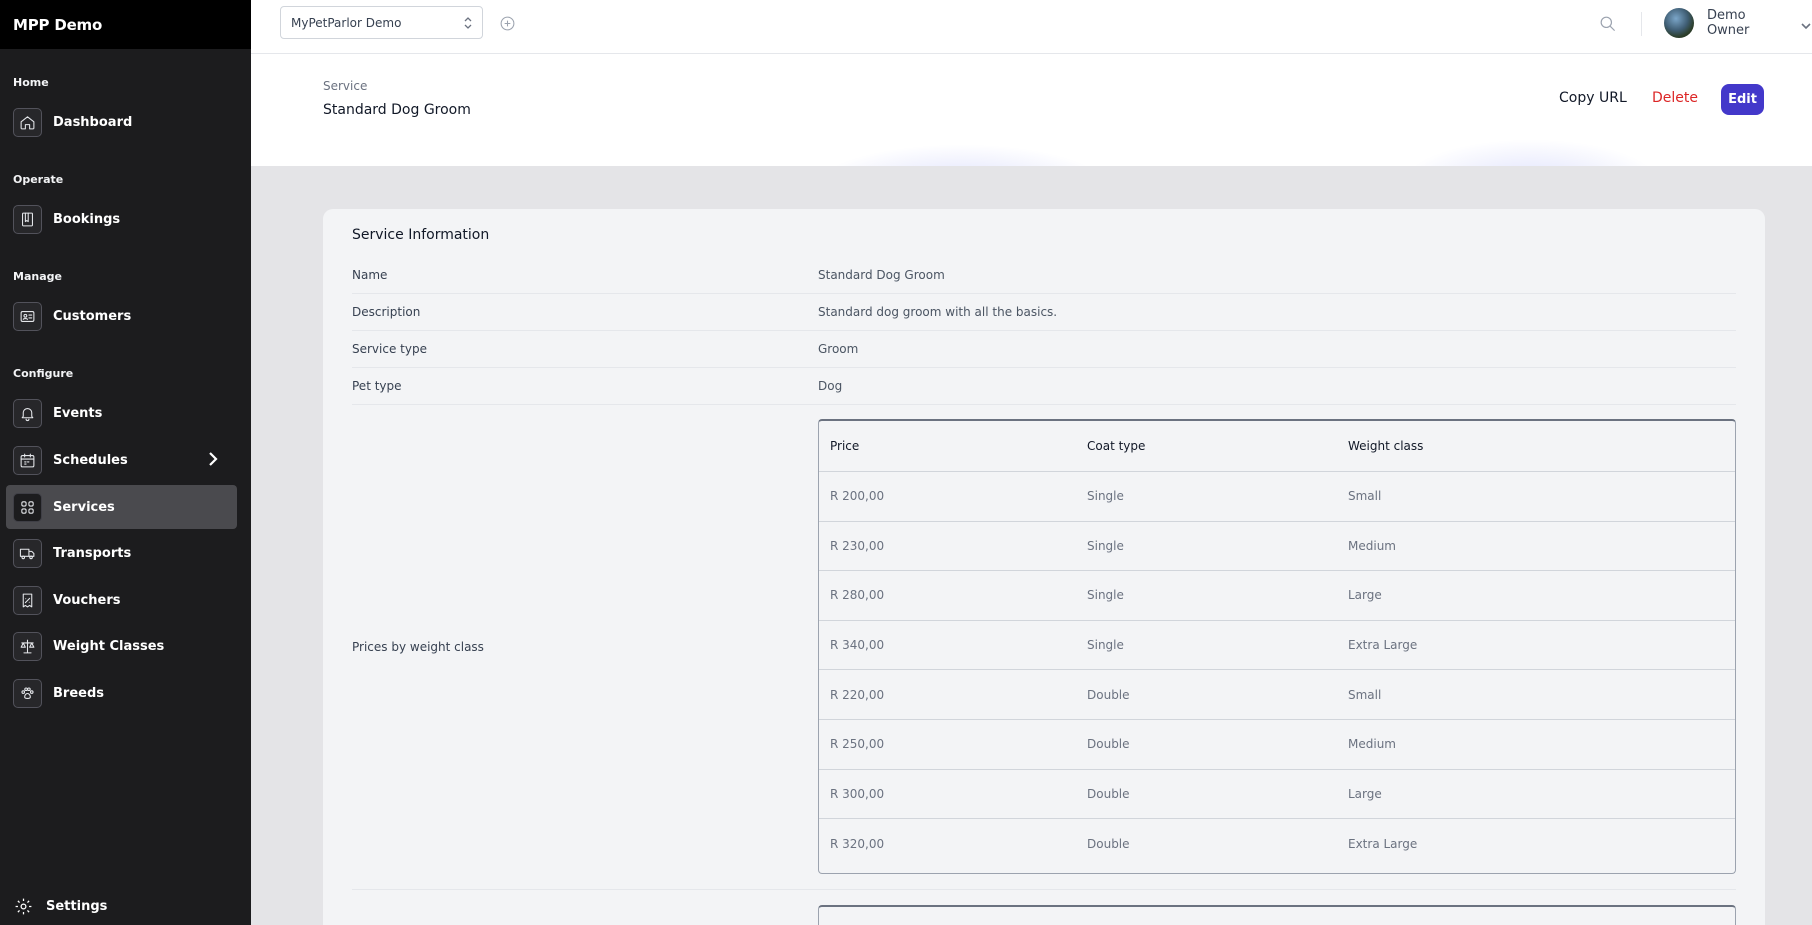 This screenshot has height=925, width=1812. Describe the element at coordinates (27, 693) in the screenshot. I see `paw-icon` at that location.